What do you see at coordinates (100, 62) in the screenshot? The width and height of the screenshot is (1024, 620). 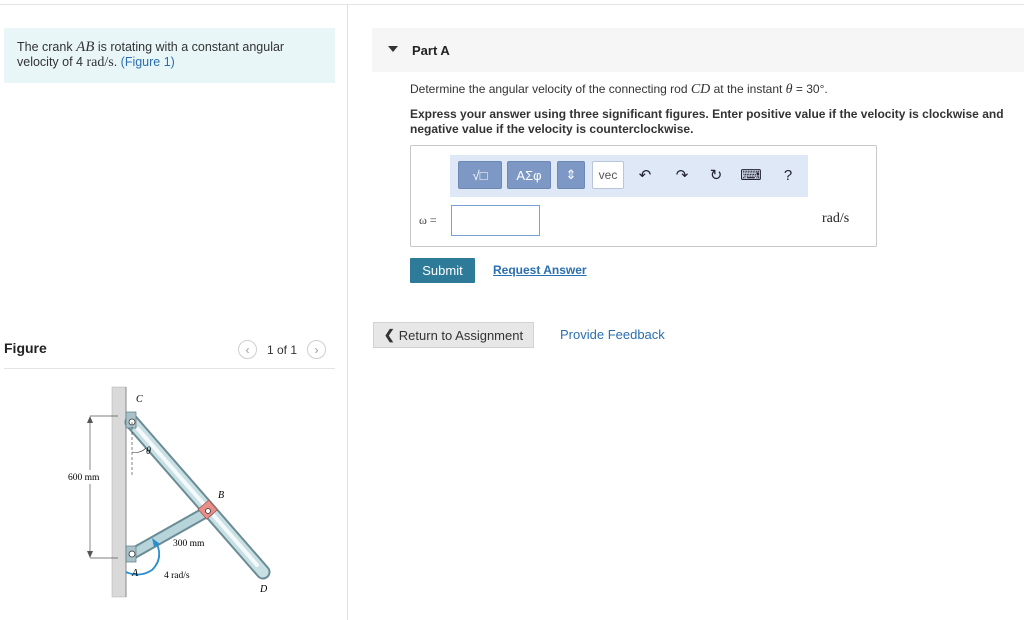 I see `problem-unit: rad/s` at bounding box center [100, 62].